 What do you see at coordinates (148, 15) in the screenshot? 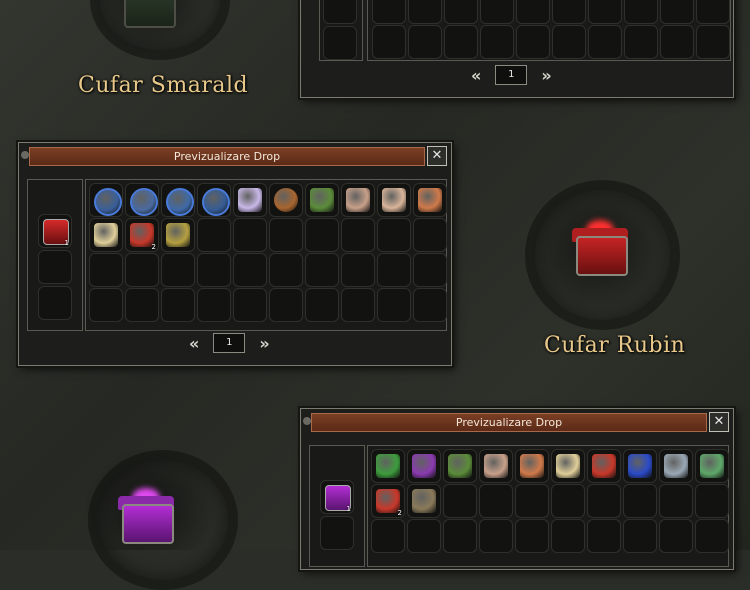
I see `emerald-chest-icon` at bounding box center [148, 15].